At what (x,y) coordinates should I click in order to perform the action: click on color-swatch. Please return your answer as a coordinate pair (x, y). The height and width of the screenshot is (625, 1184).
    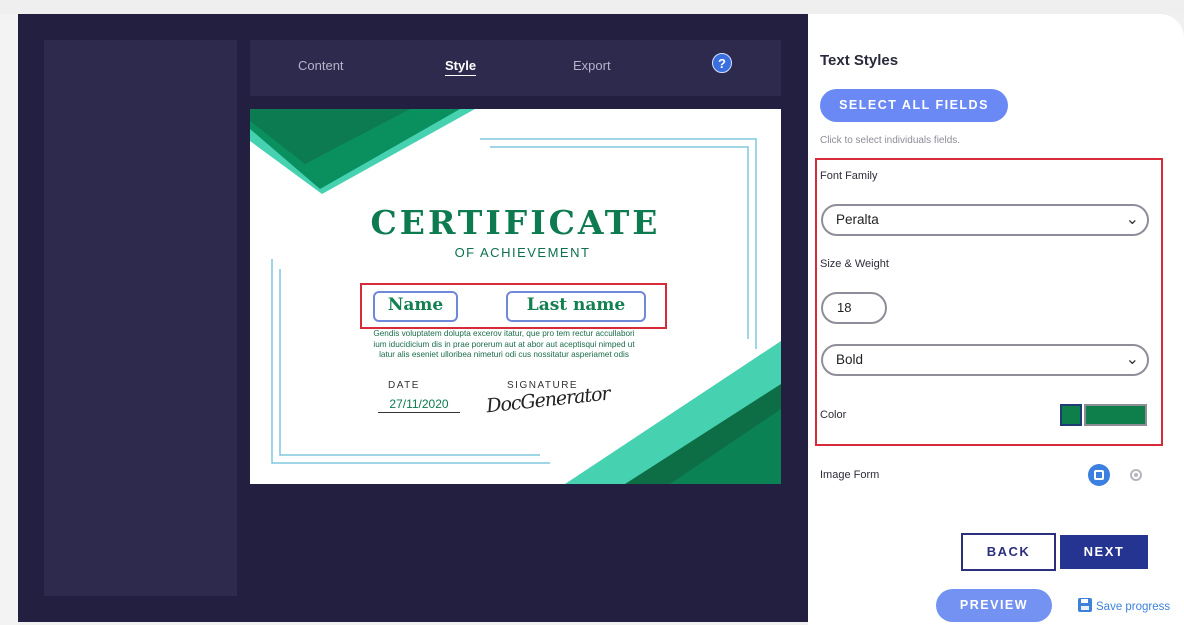
    Looking at the image, I should click on (1071, 415).